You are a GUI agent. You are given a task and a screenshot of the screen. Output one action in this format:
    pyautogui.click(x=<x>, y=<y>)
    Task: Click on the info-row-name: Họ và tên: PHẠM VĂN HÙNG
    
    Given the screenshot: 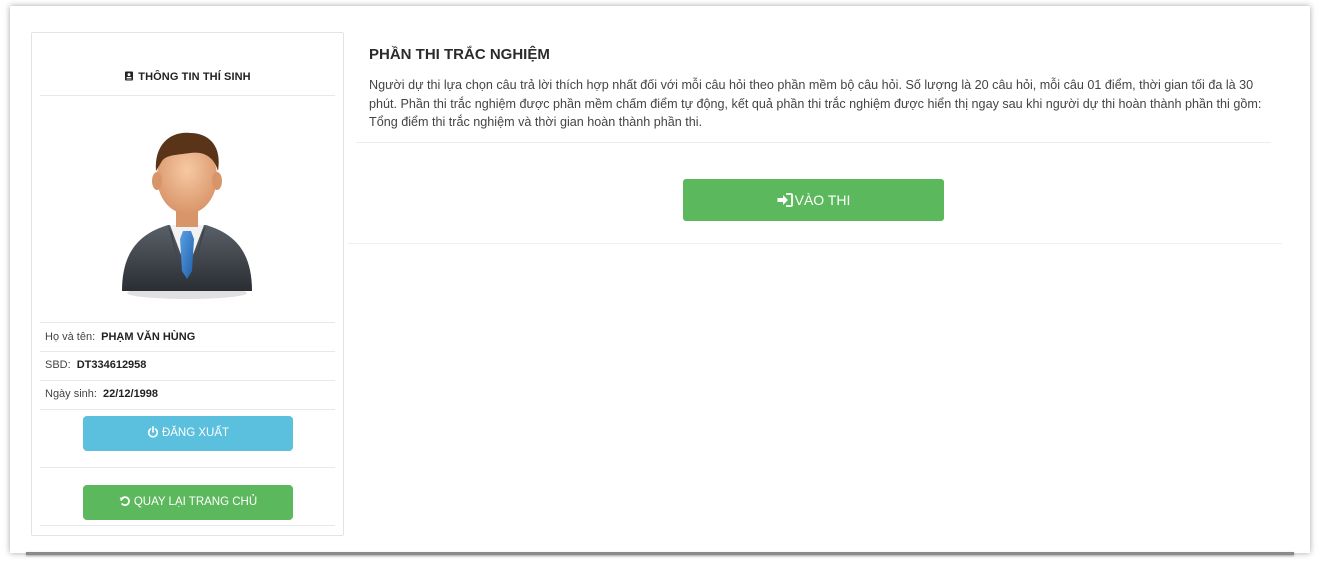 What is the action you would take?
    pyautogui.click(x=120, y=337)
    